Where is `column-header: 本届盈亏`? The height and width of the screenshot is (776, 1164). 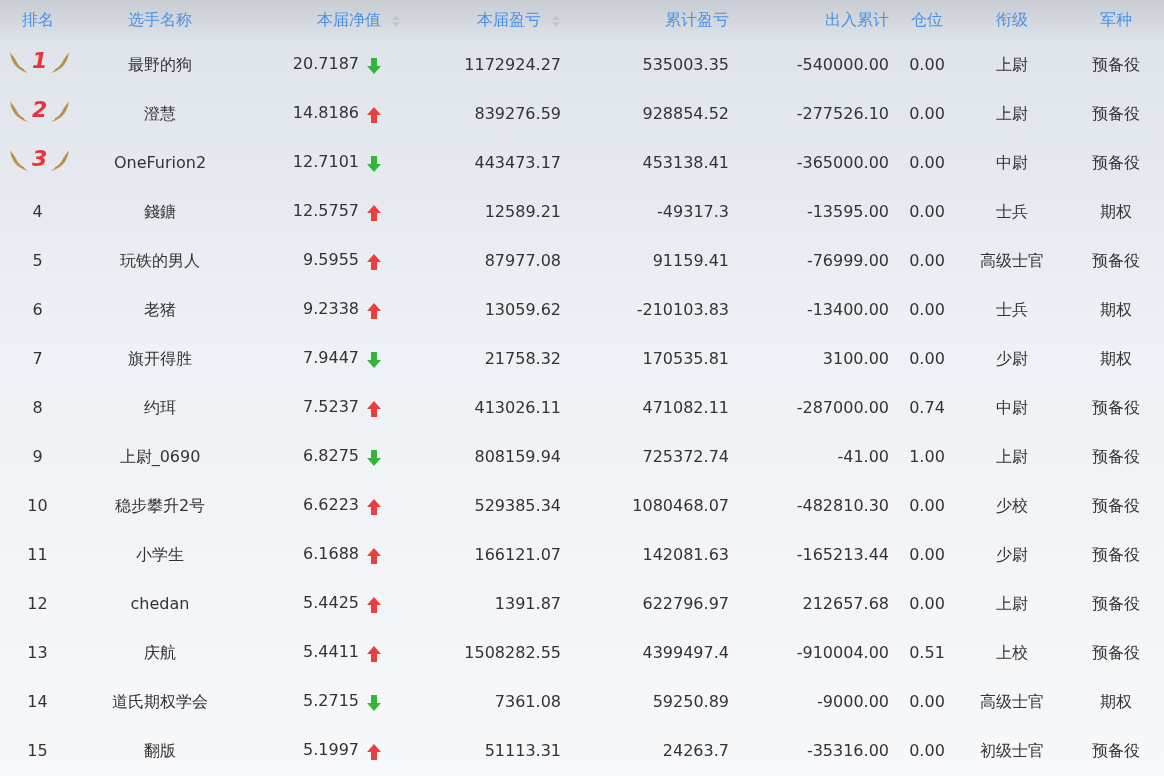 column-header: 本届盈亏 is located at coordinates (519, 20).